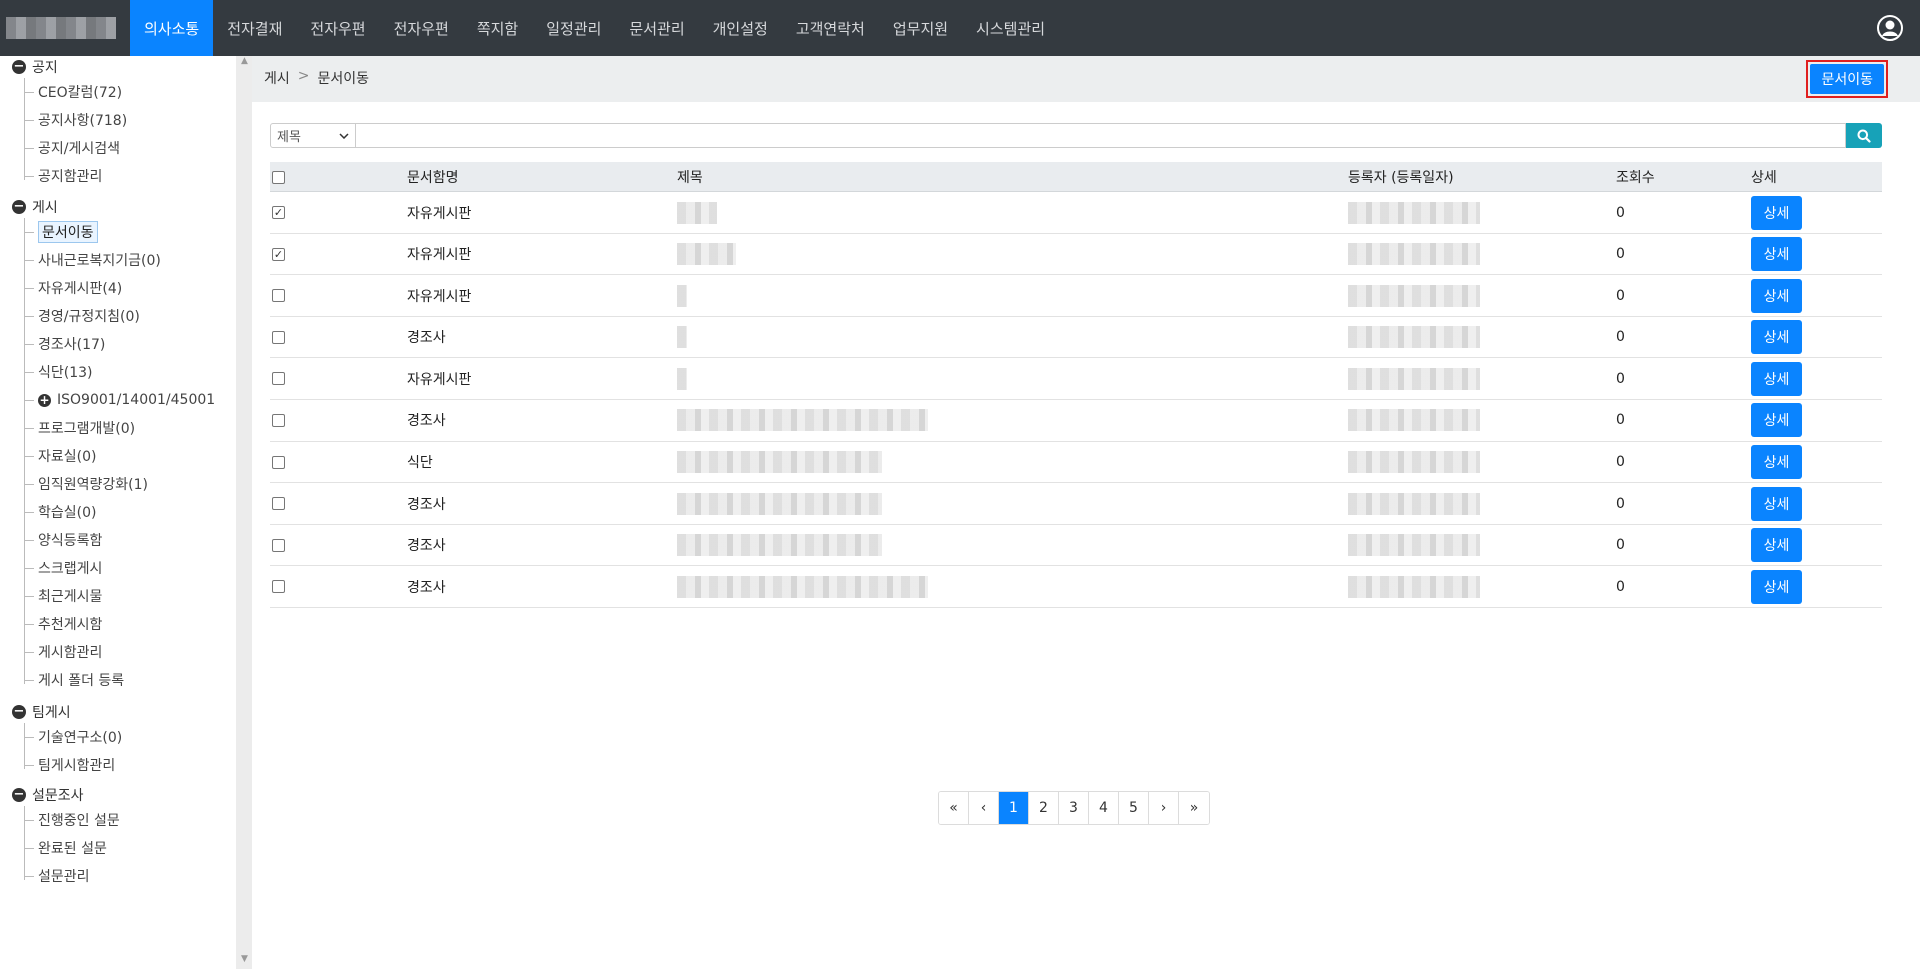 The image size is (1920, 969). Describe the element at coordinates (61, 232) in the screenshot. I see `sidebar-item: 문서이동` at that location.